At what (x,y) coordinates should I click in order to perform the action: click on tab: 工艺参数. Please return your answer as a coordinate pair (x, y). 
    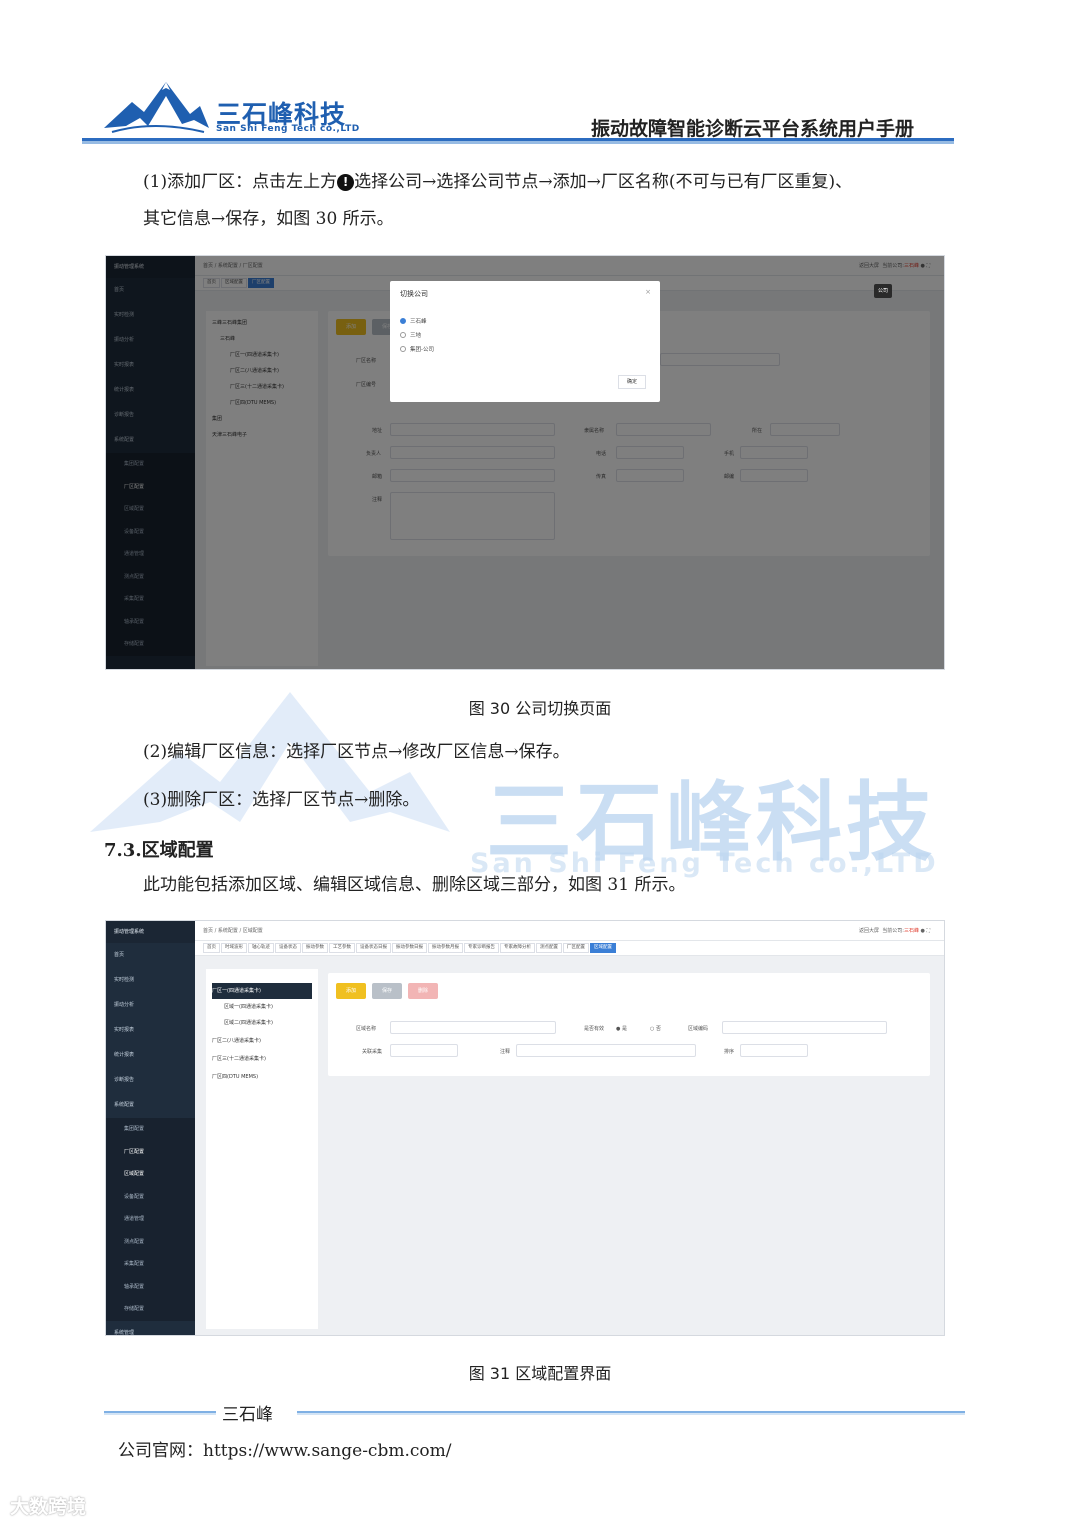
    Looking at the image, I should click on (342, 948).